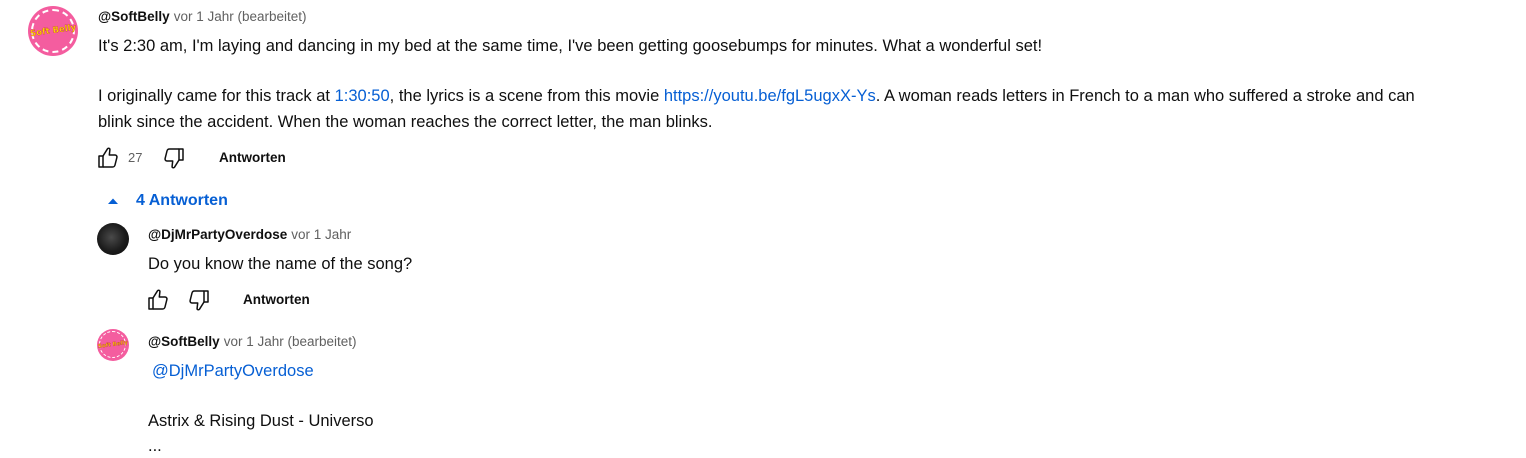 This screenshot has height=458, width=1526. I want to click on reply-reply-button: Antworten, so click(276, 299).